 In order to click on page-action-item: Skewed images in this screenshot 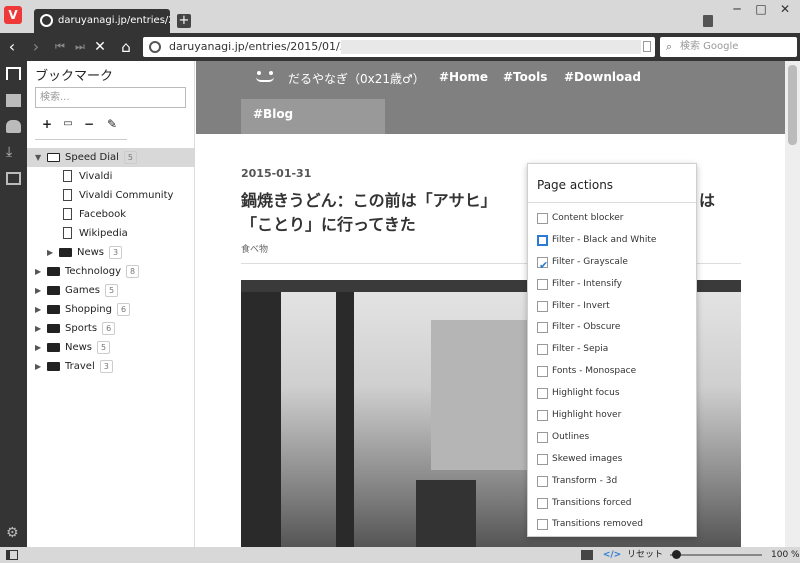, I will do `click(614, 460)`.